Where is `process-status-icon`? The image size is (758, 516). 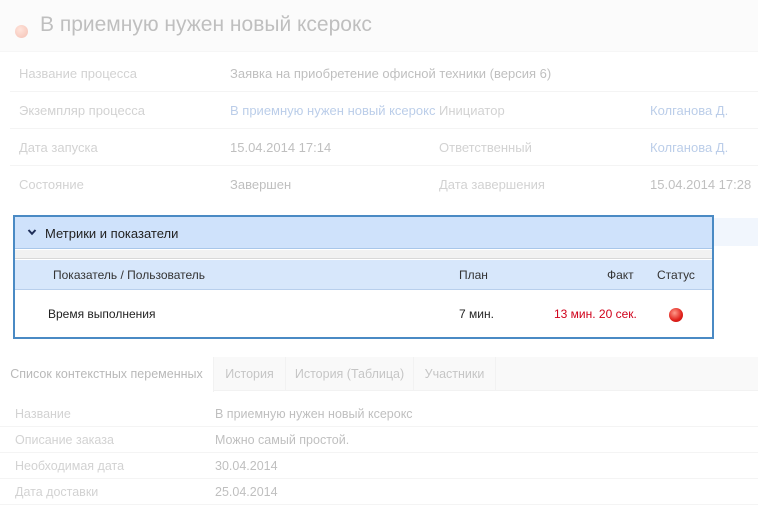 process-status-icon is located at coordinates (21, 31).